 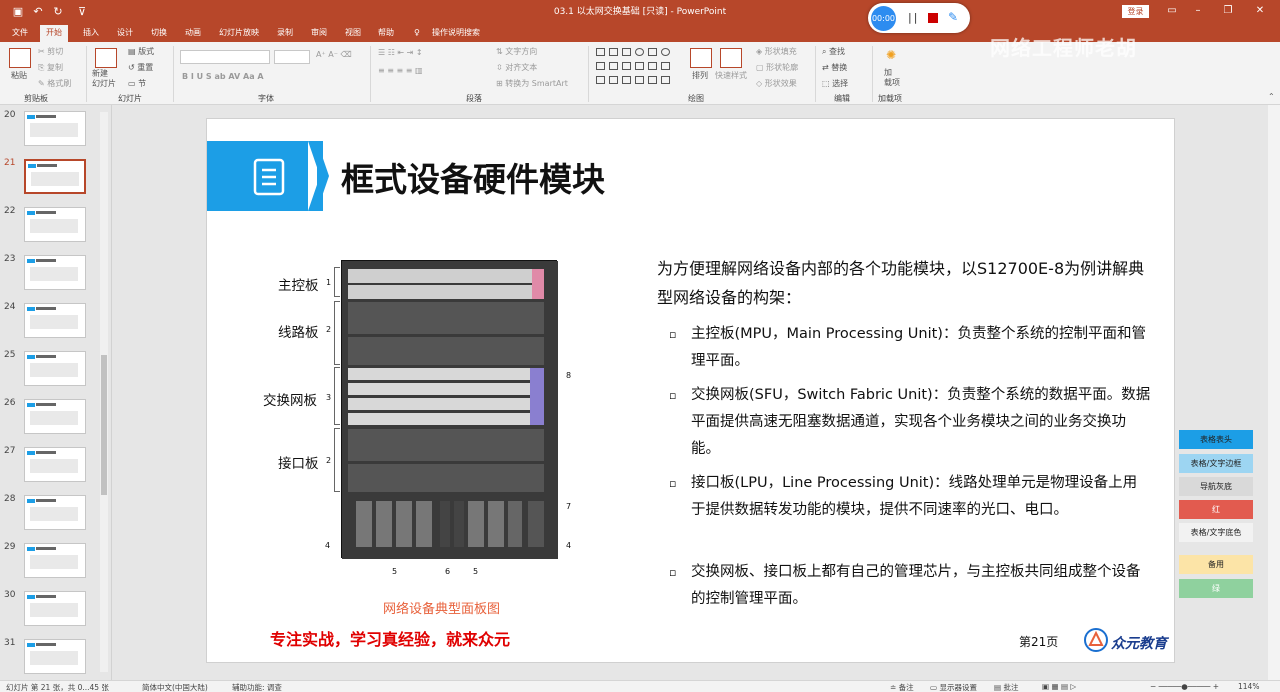 What do you see at coordinates (626, 52) in the screenshot?
I see `shape-line-icon` at bounding box center [626, 52].